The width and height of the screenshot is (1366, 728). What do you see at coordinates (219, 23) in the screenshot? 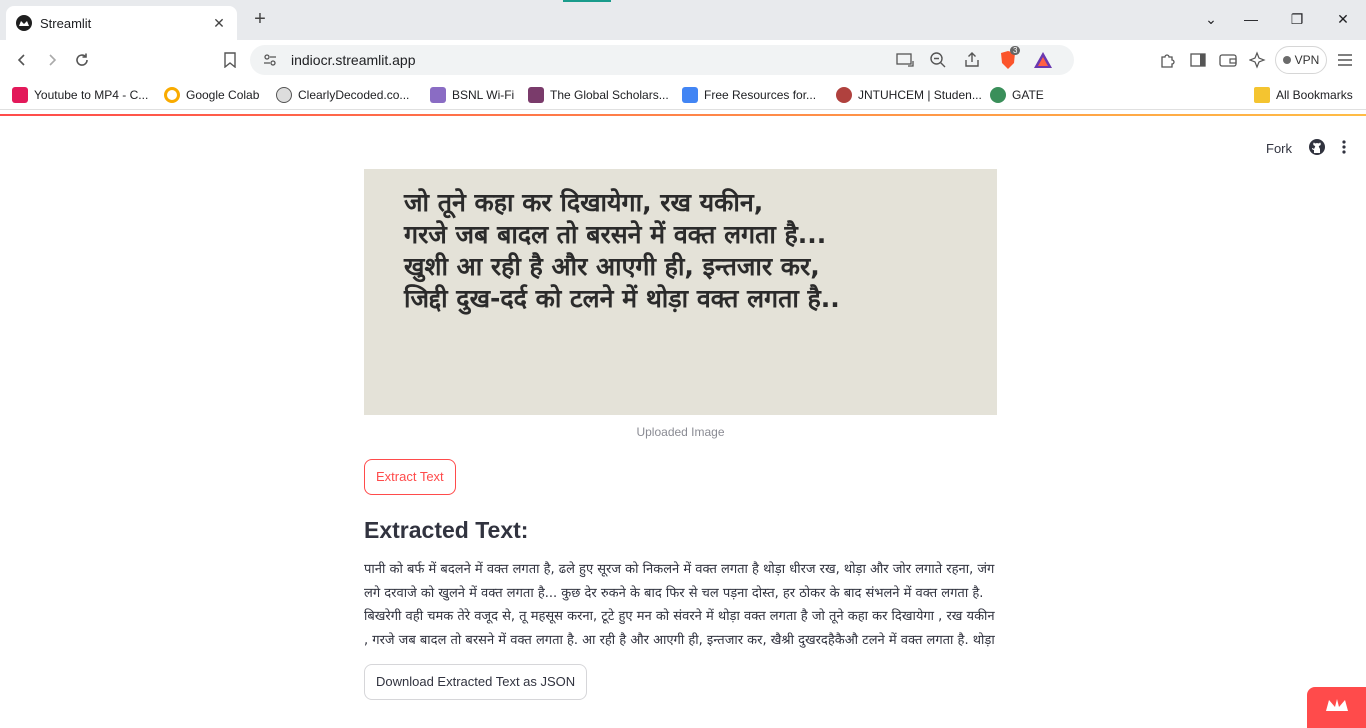
I see `tab-close-icon: ✕` at bounding box center [219, 23].